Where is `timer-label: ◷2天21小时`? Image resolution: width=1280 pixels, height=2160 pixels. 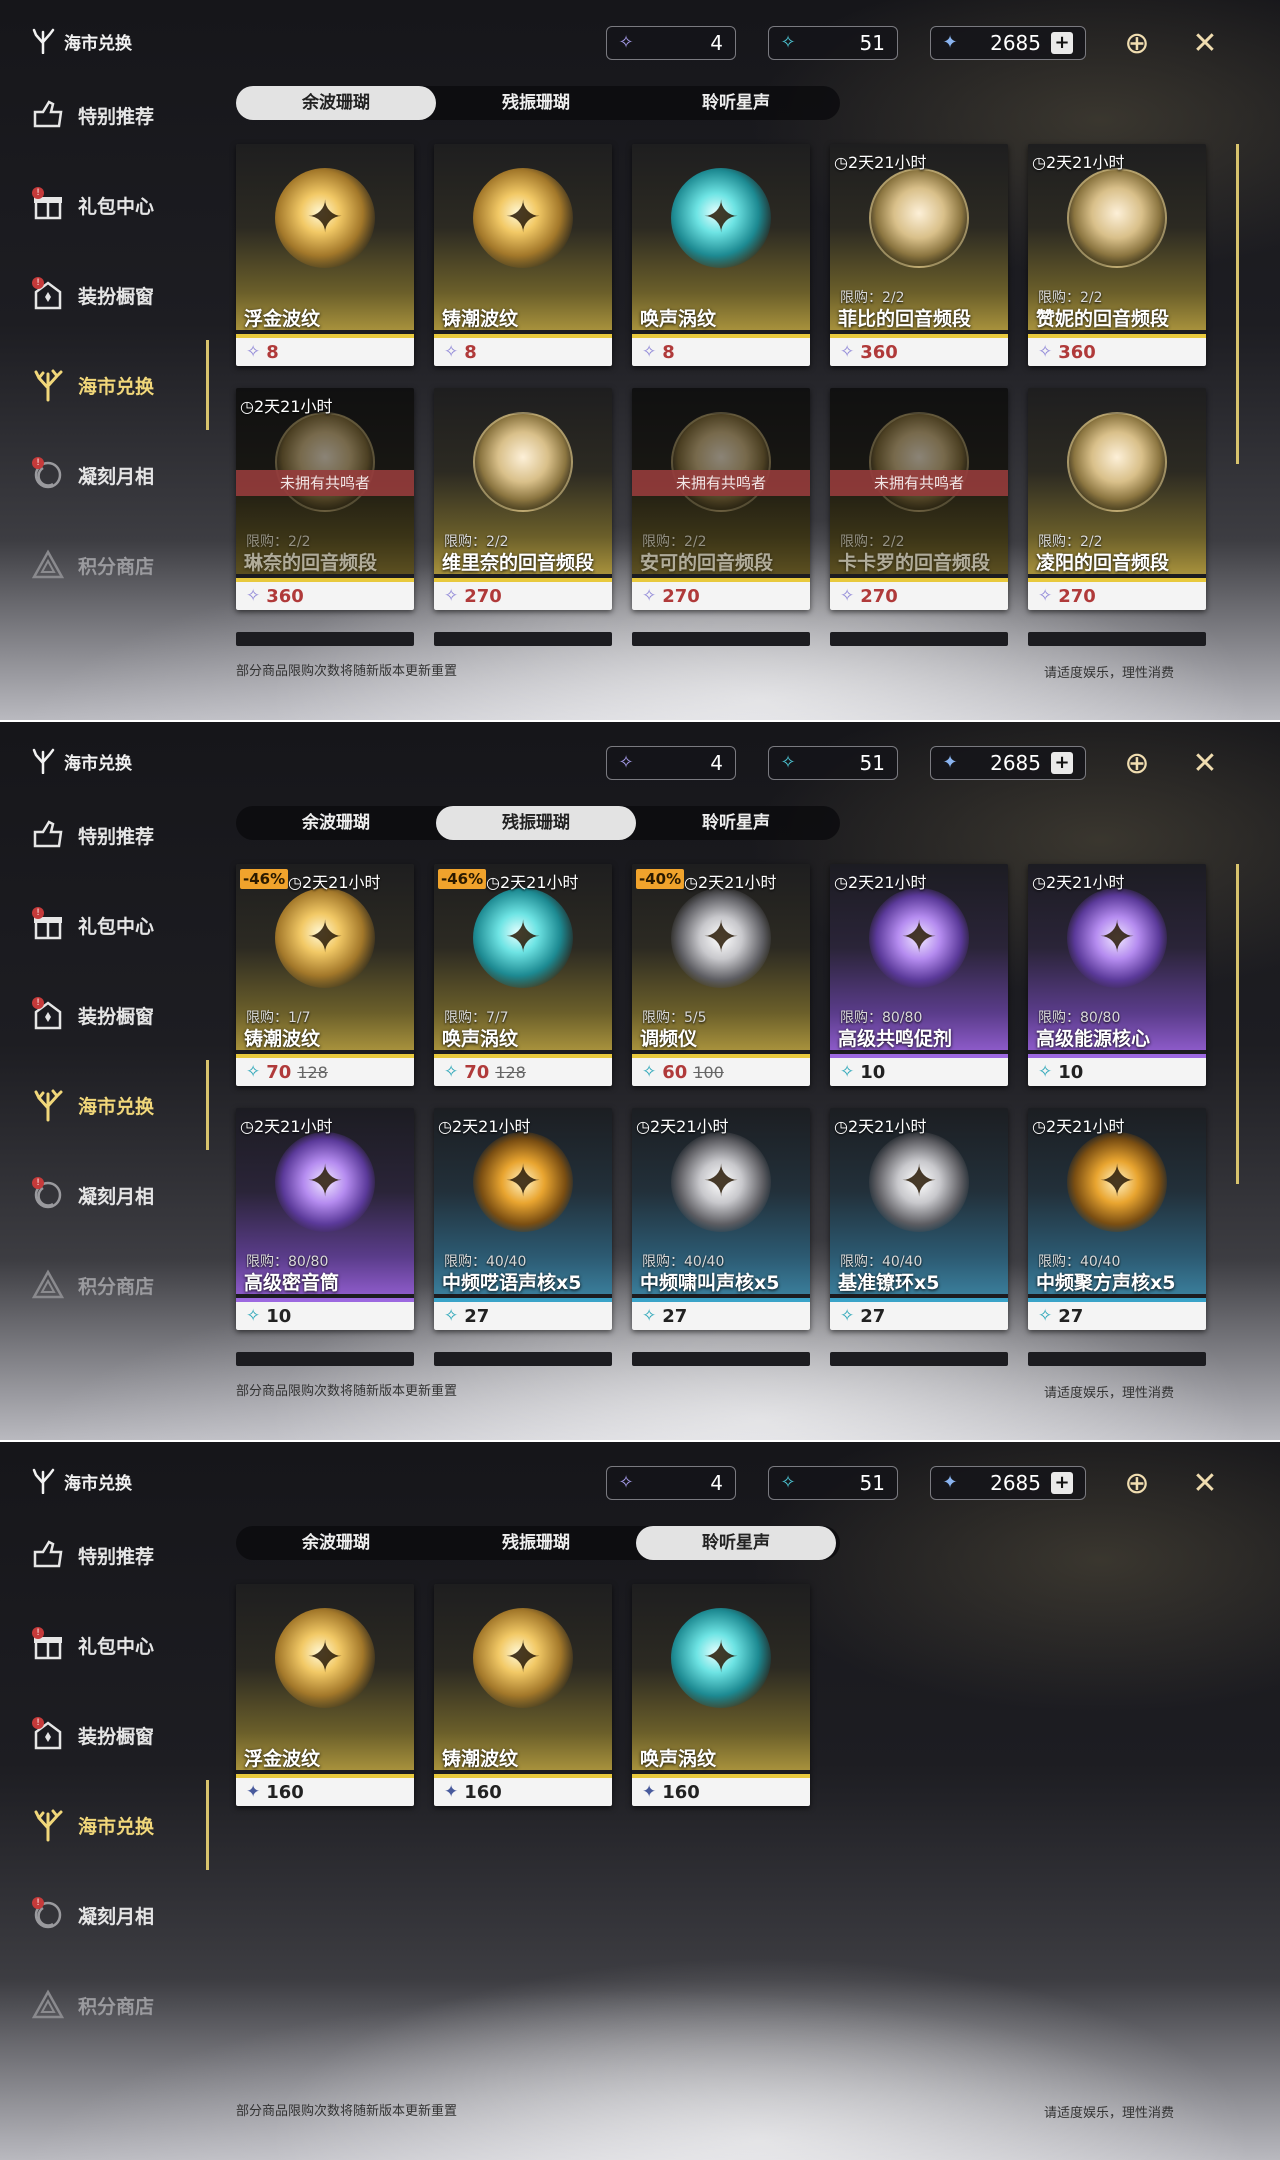
timer-label: ◷2天21小时 is located at coordinates (1078, 882).